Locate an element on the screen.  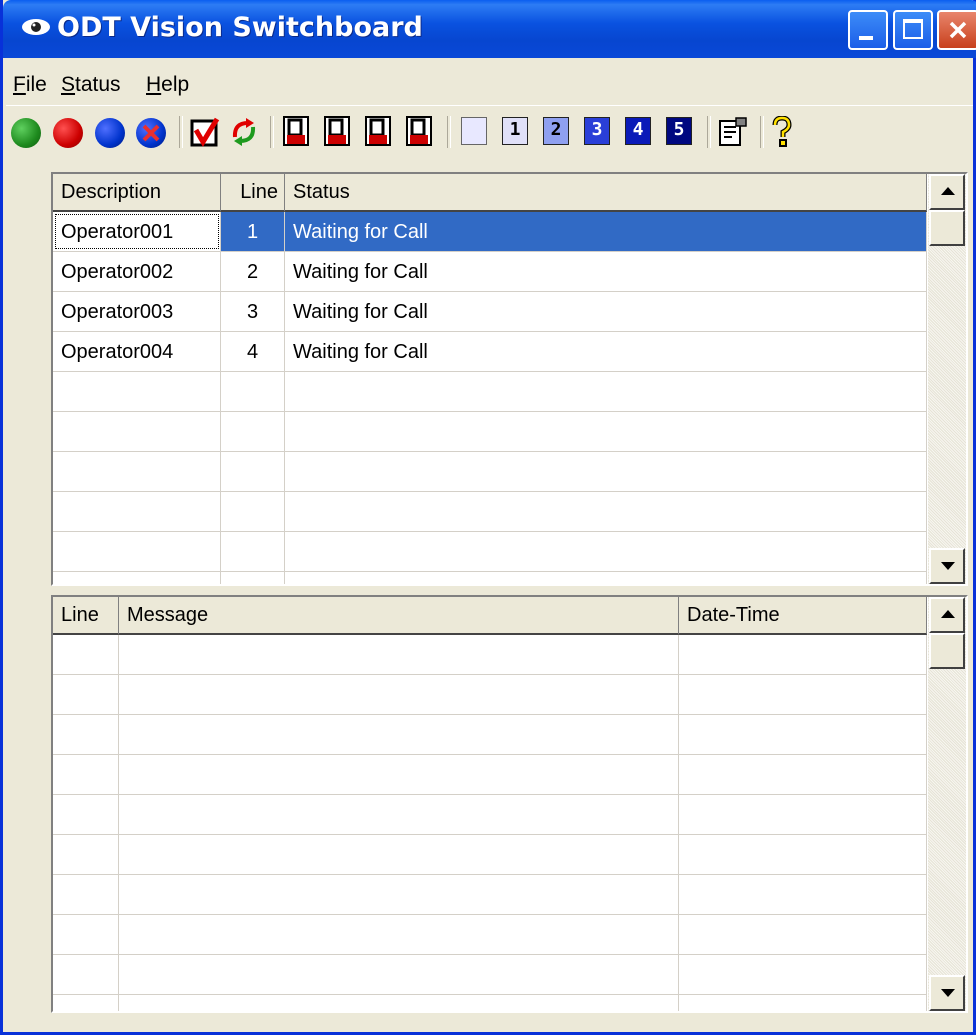
column-header-datetime: Date-Time is located at coordinates (803, 616).